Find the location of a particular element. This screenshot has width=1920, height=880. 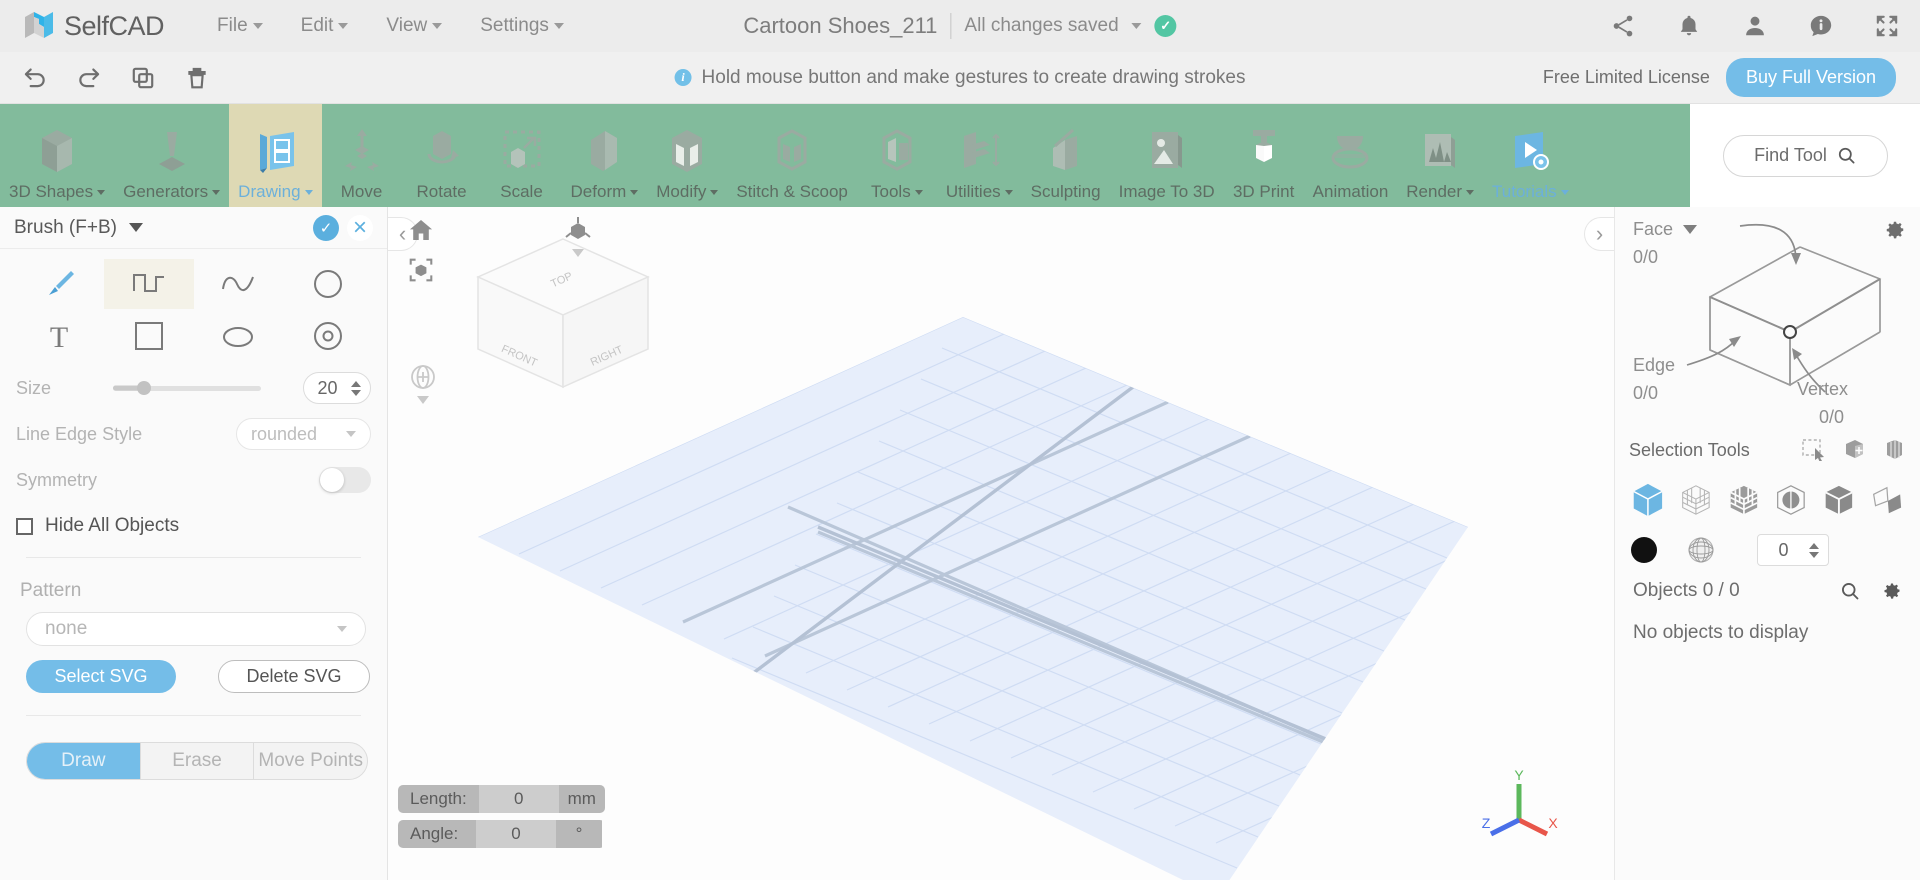

mesh-mode-icon is located at coordinates (1744, 500).